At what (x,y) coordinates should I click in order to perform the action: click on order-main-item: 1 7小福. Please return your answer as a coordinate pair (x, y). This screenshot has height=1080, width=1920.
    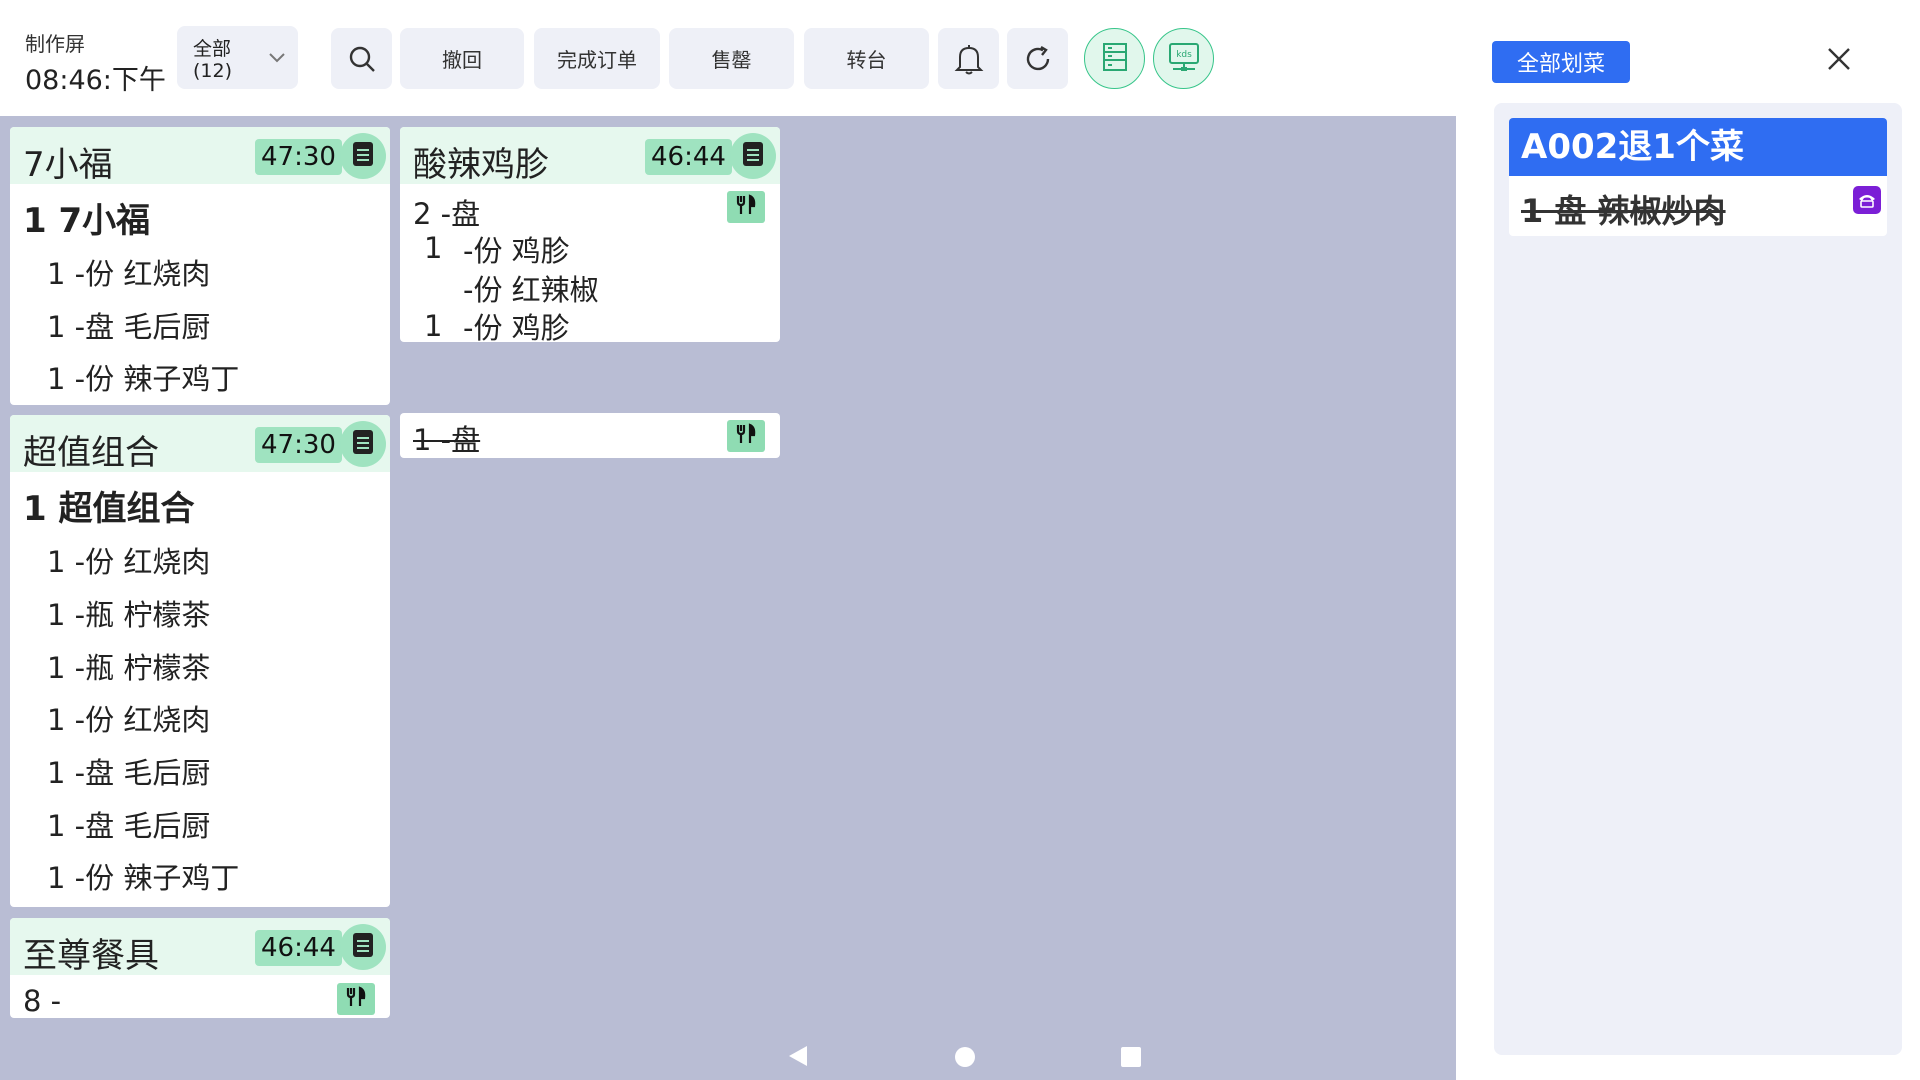
    Looking at the image, I should click on (87, 221).